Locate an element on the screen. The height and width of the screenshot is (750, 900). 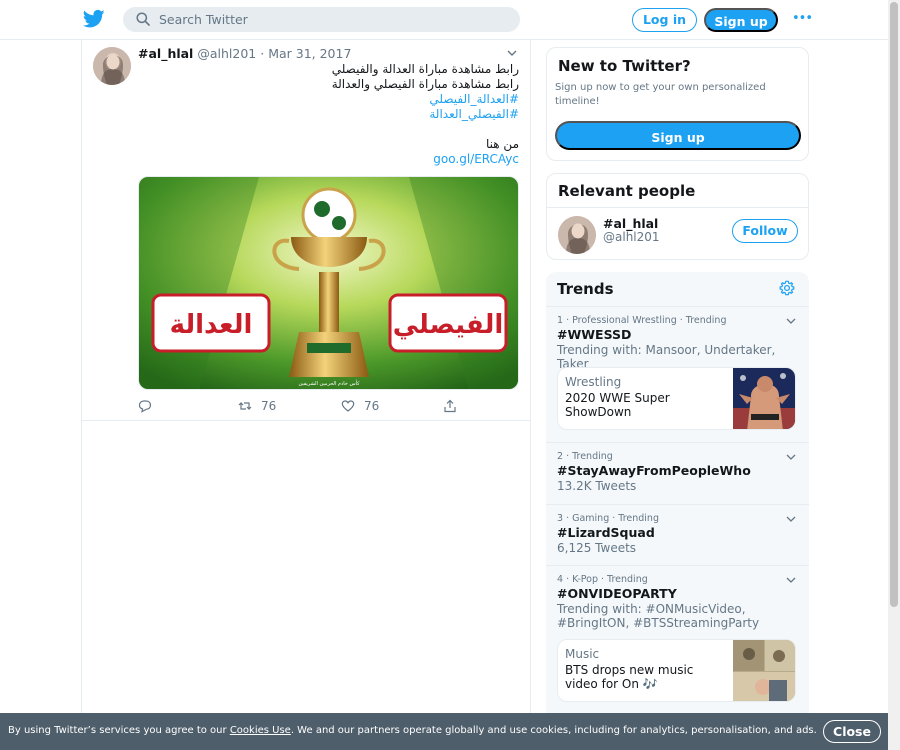
trend-title: #ONVIDEOPARTY is located at coordinates (677, 594).